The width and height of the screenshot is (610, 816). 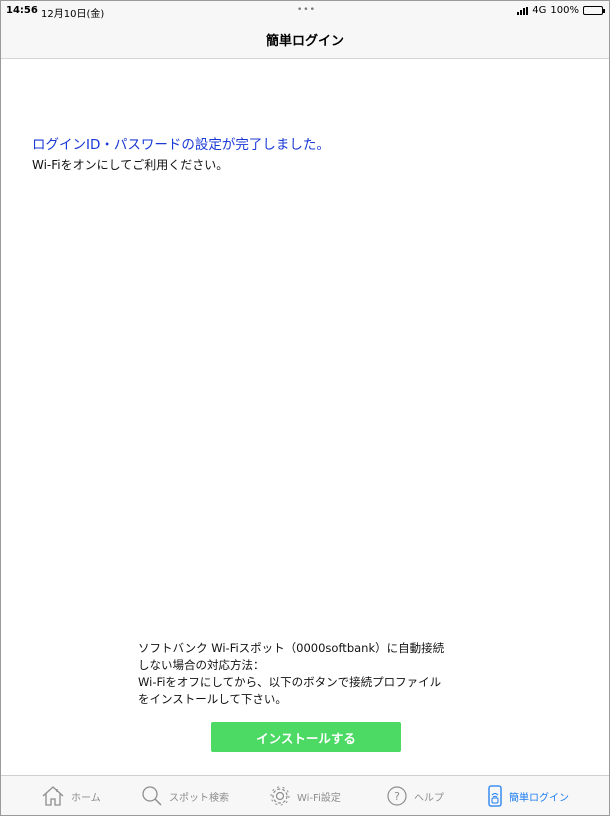 What do you see at coordinates (152, 796) in the screenshot?
I see `search-icon` at bounding box center [152, 796].